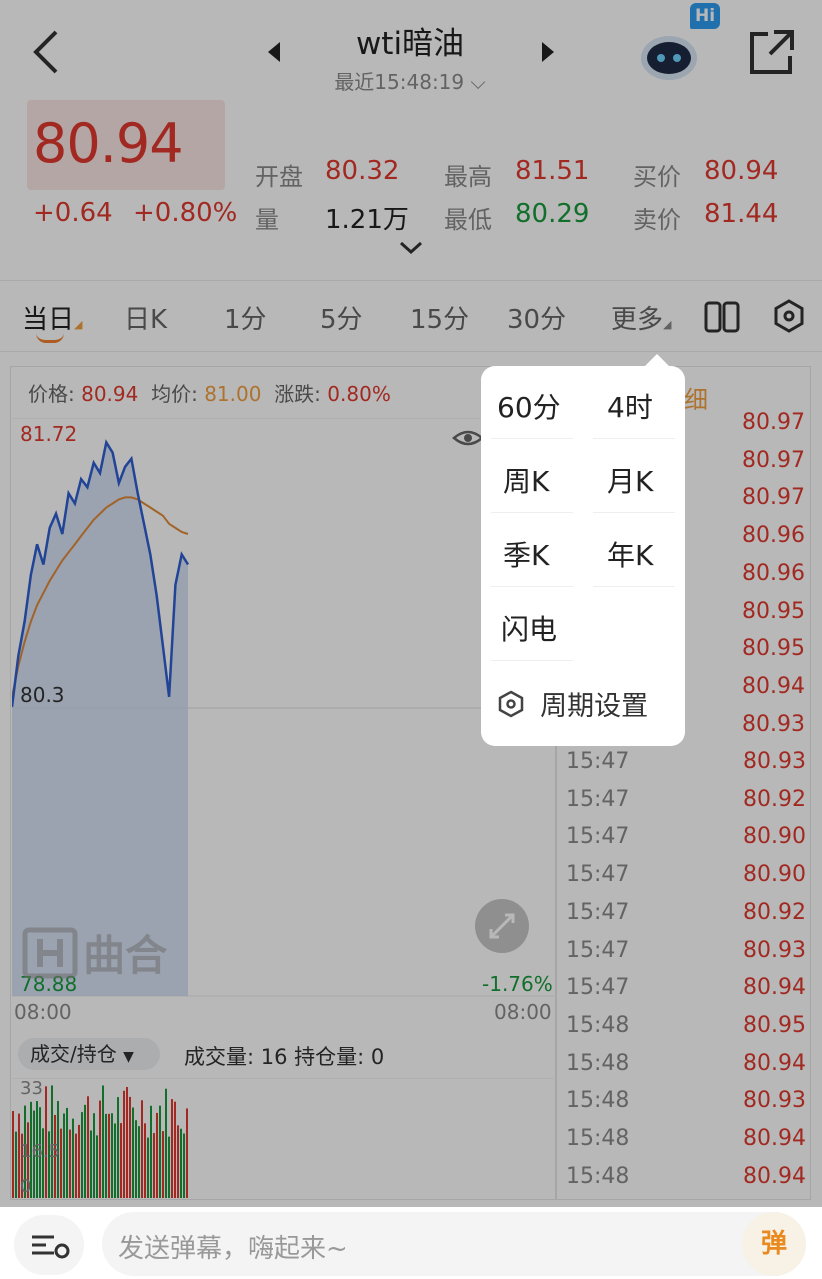  Describe the element at coordinates (529, 406) in the screenshot. I see `menu-item-60min: 60分` at that location.